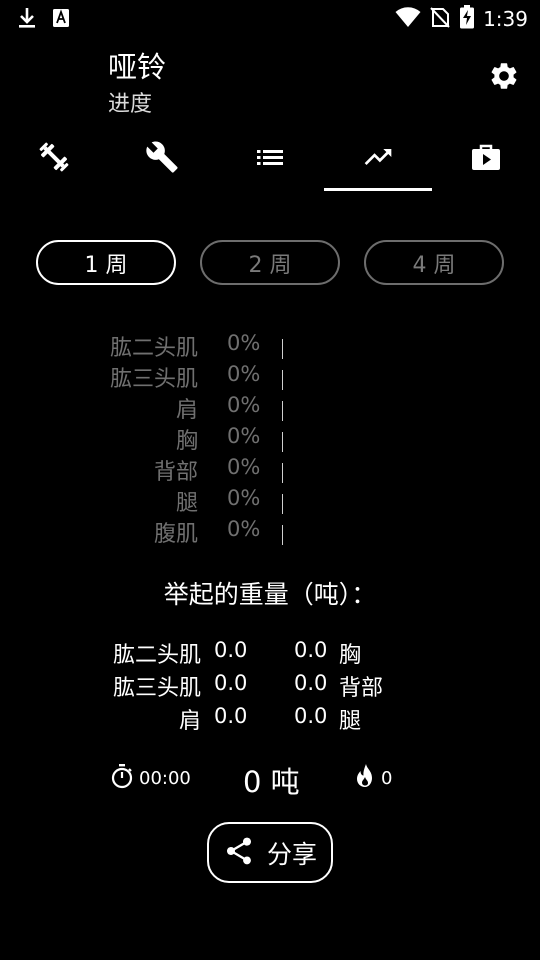  What do you see at coordinates (467, 19) in the screenshot?
I see `battery-charging-icon` at bounding box center [467, 19].